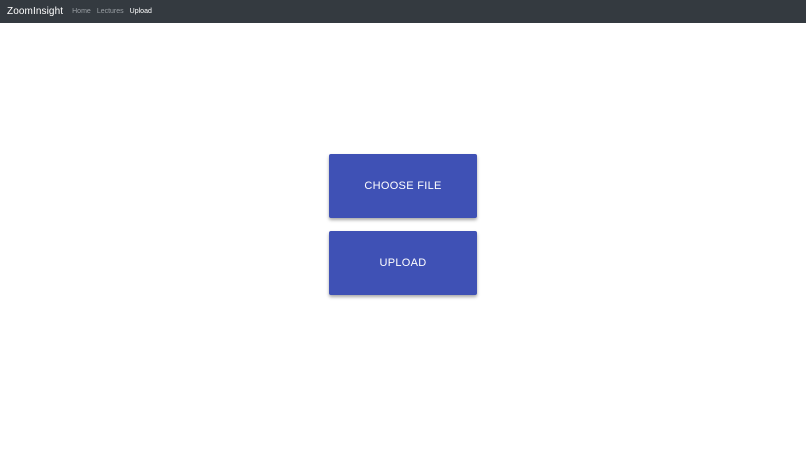  Describe the element at coordinates (81, 11) in the screenshot. I see `nav-link-home: Home` at that location.